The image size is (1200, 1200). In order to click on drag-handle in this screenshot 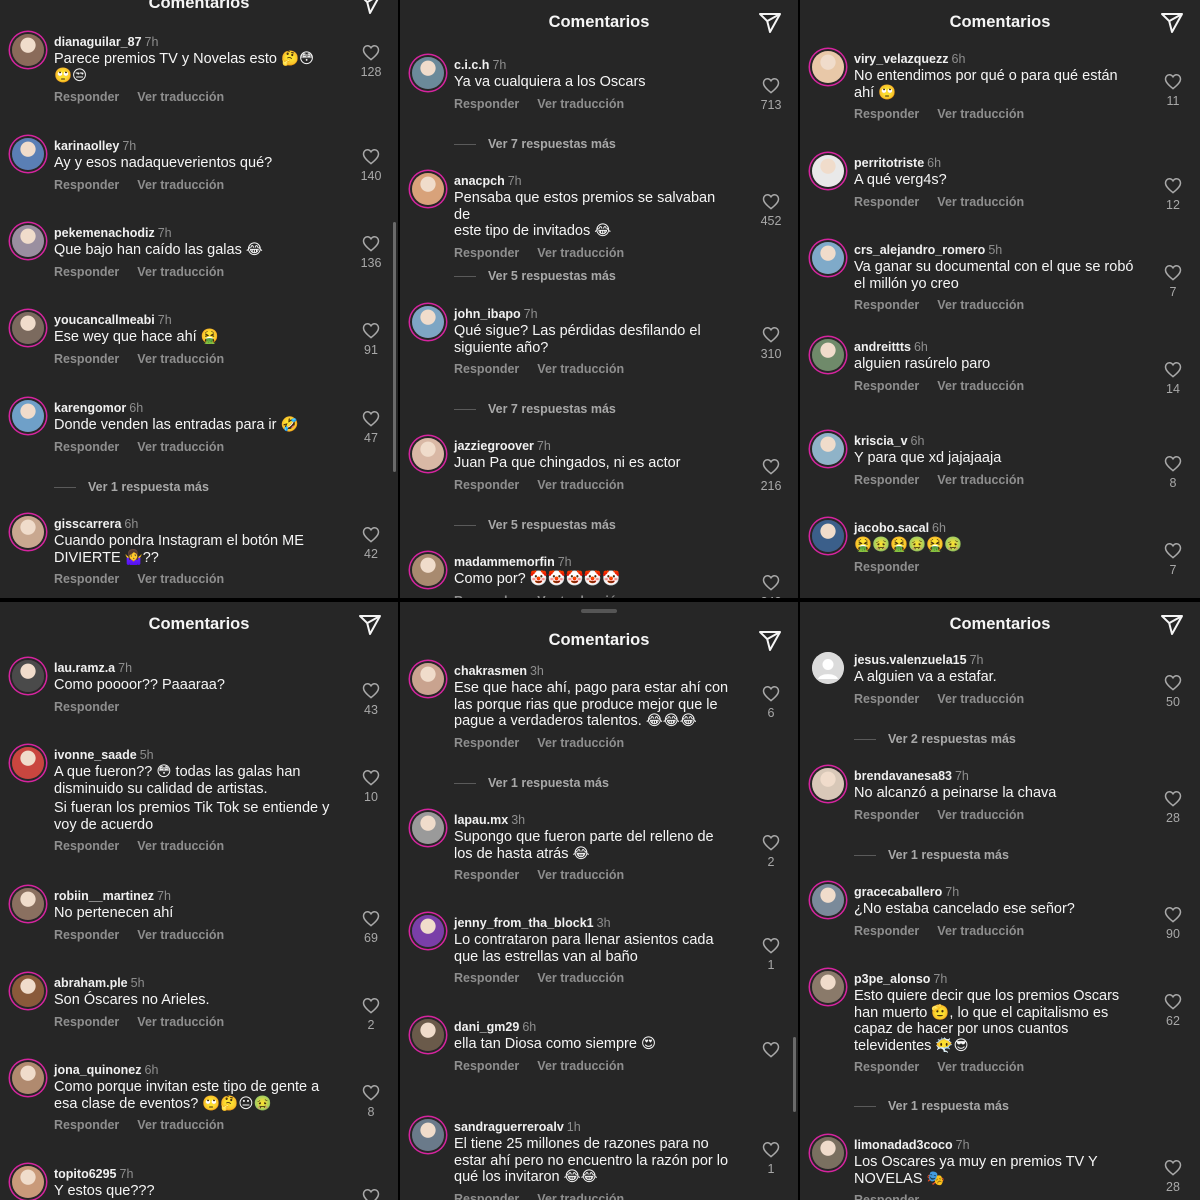, I will do `click(599, 611)`.